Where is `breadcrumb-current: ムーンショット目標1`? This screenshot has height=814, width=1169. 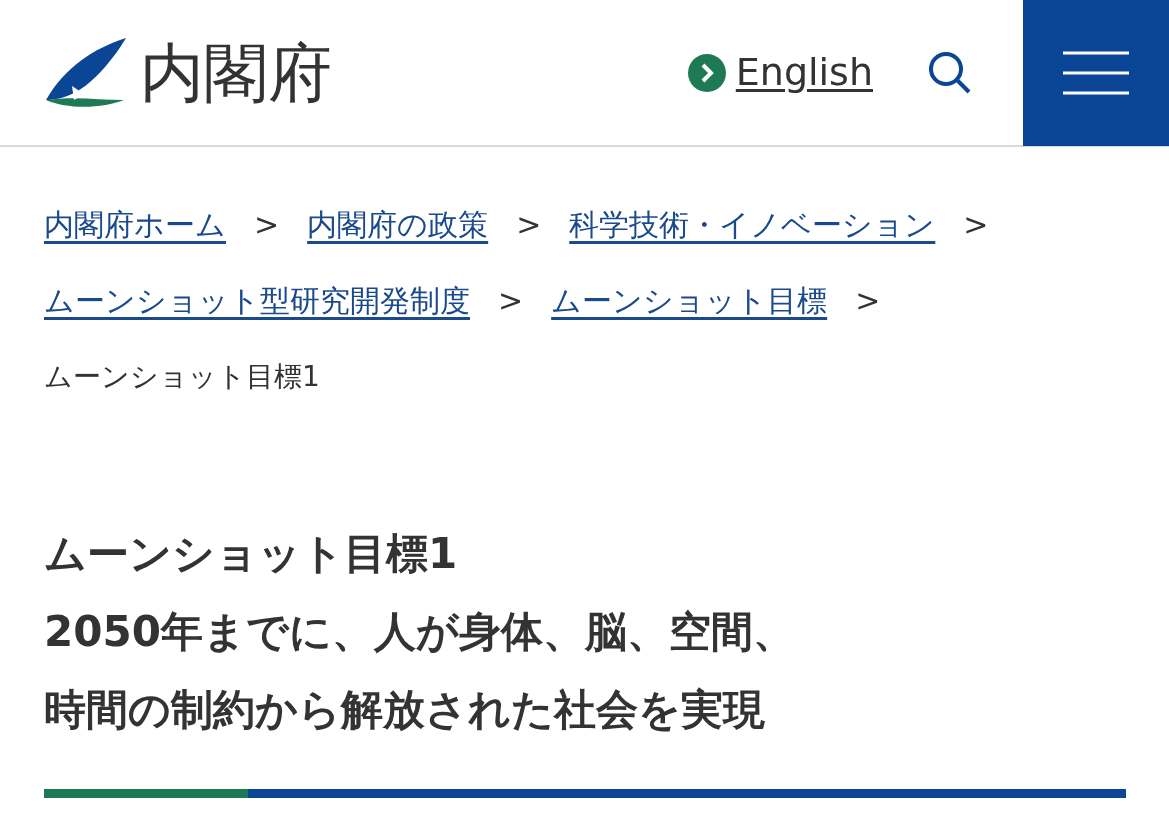 breadcrumb-current: ムーンショット目標1 is located at coordinates (182, 377).